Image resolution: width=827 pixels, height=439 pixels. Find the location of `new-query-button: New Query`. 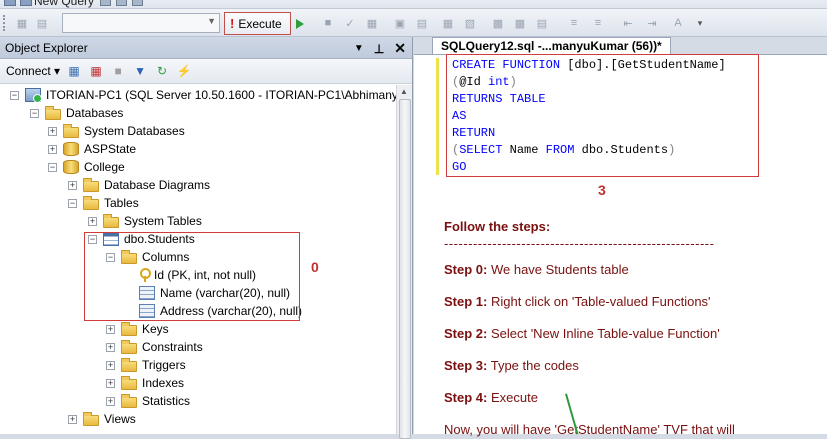

new-query-button: New Query is located at coordinates (64, 4).